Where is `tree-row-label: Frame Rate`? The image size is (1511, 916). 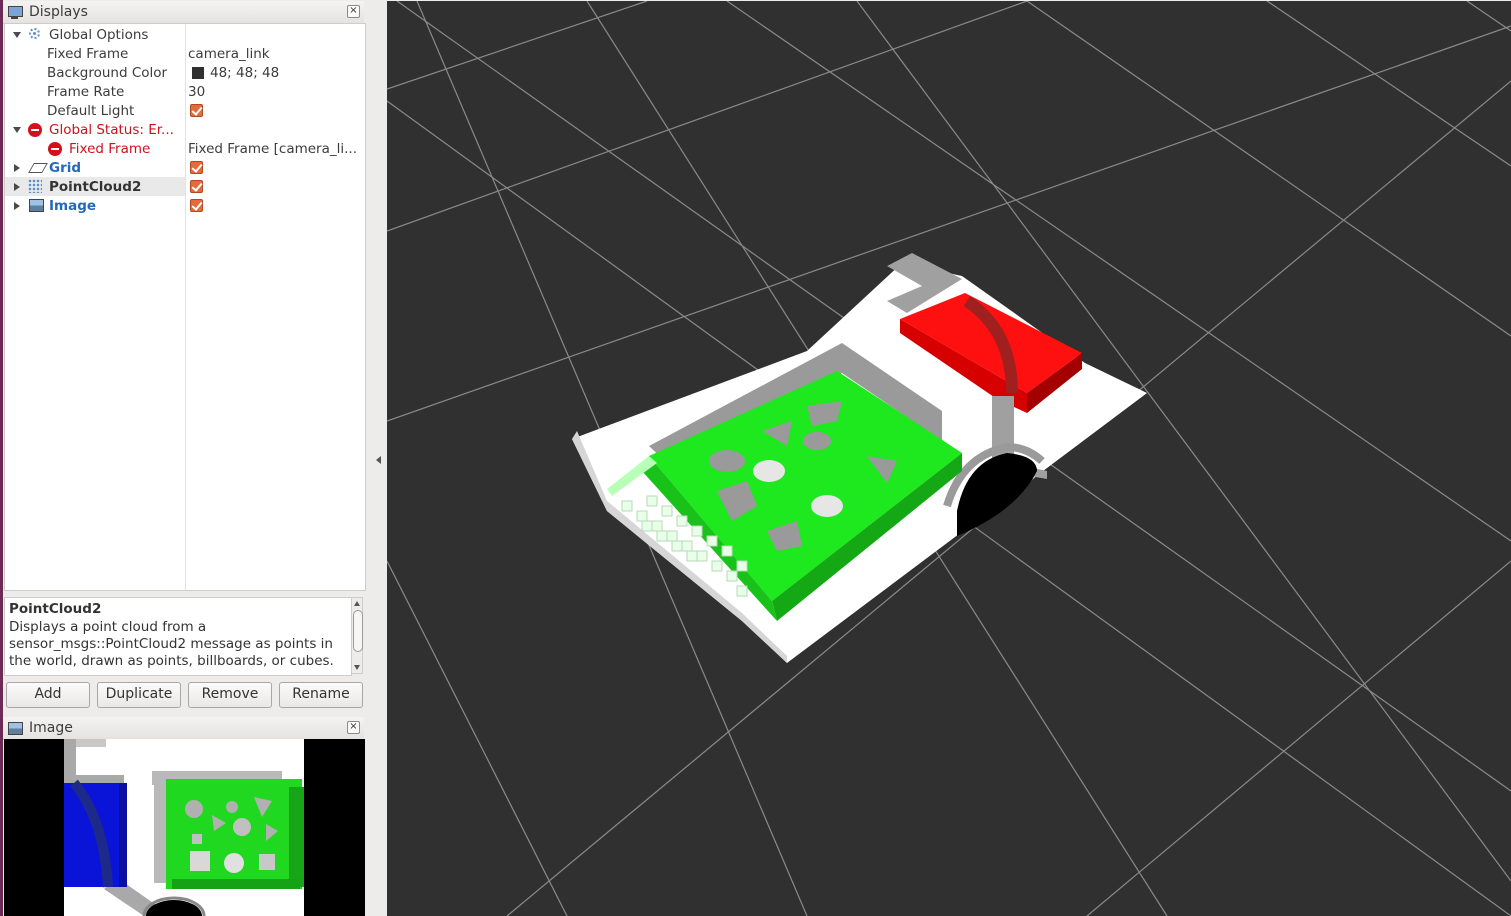
tree-row-label: Frame Rate is located at coordinates (86, 91).